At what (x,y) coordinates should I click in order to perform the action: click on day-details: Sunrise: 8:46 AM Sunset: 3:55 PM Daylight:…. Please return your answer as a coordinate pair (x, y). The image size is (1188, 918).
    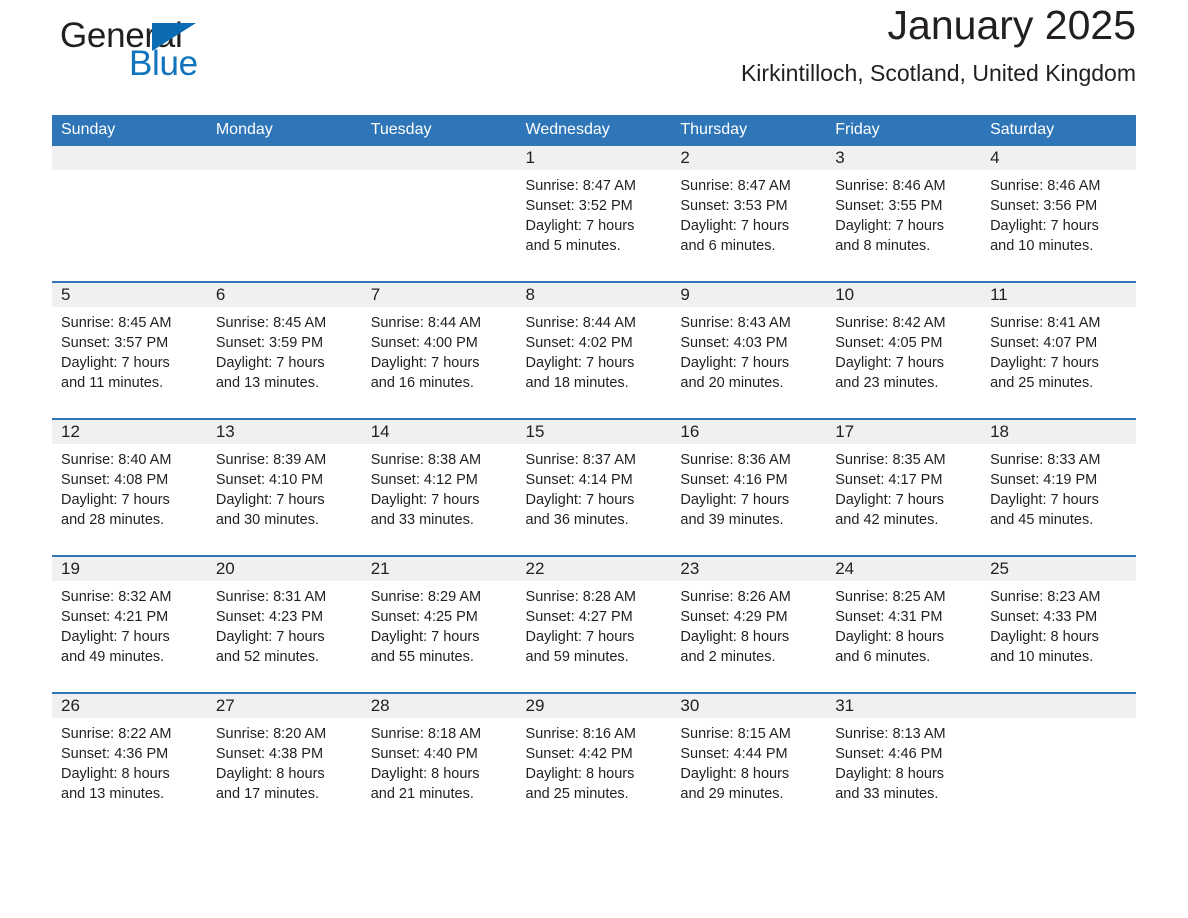
    Looking at the image, I should click on (903, 213).